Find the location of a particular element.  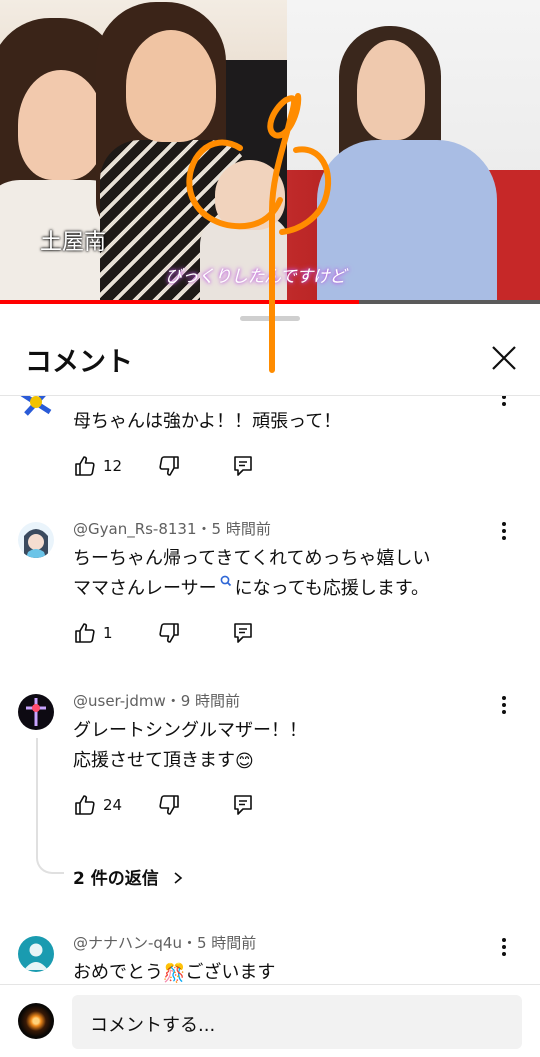

like-count: 12 is located at coordinates (113, 466).